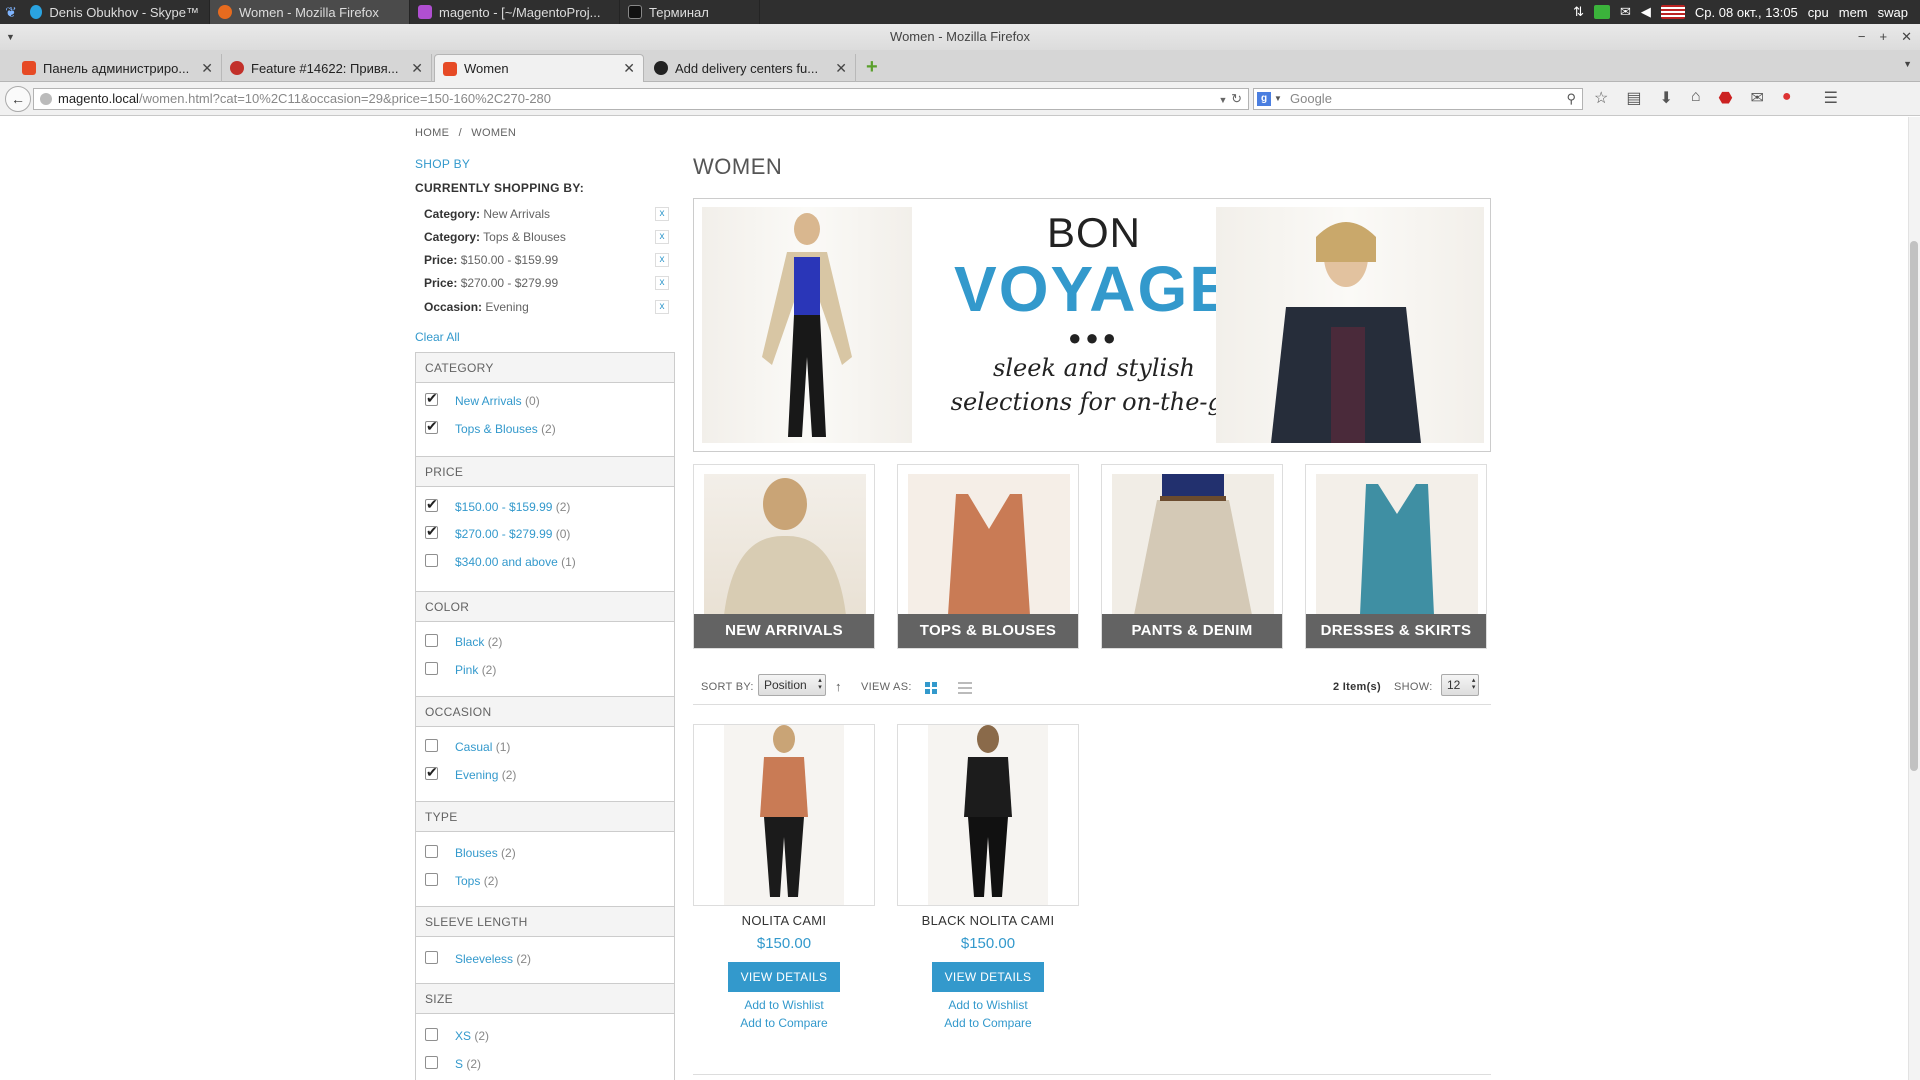 Image resolution: width=1920 pixels, height=1080 pixels. Describe the element at coordinates (690, 12) in the screenshot. I see `taskbar-task-terminal: Терминал` at that location.